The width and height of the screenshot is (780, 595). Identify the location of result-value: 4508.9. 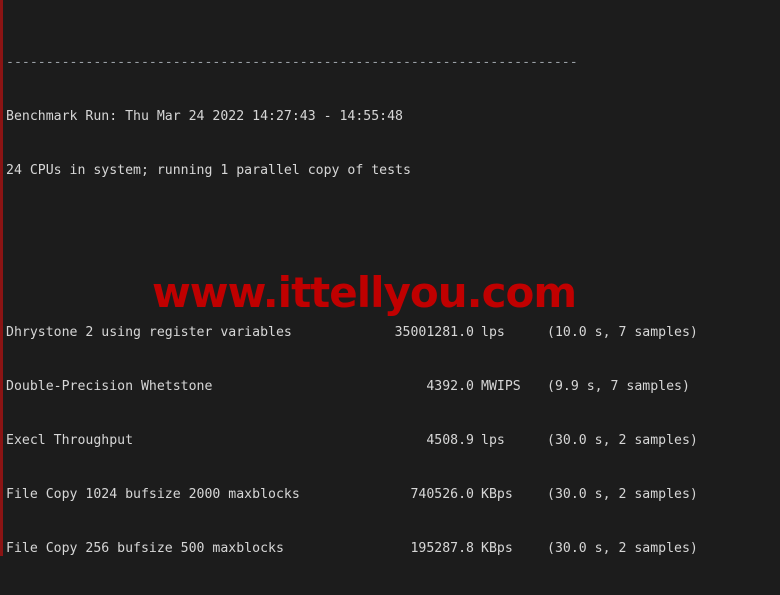
(450, 440).